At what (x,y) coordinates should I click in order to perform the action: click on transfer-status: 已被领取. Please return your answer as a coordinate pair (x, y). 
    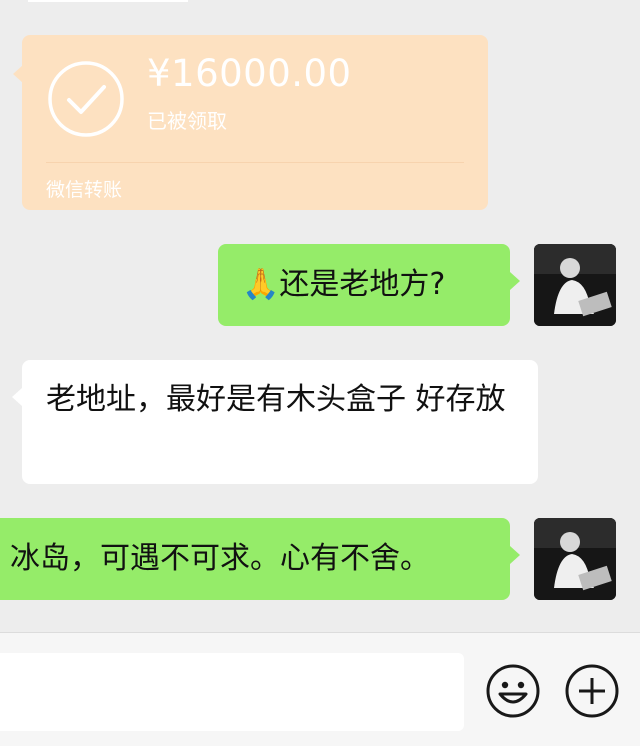
    Looking at the image, I should click on (187, 121).